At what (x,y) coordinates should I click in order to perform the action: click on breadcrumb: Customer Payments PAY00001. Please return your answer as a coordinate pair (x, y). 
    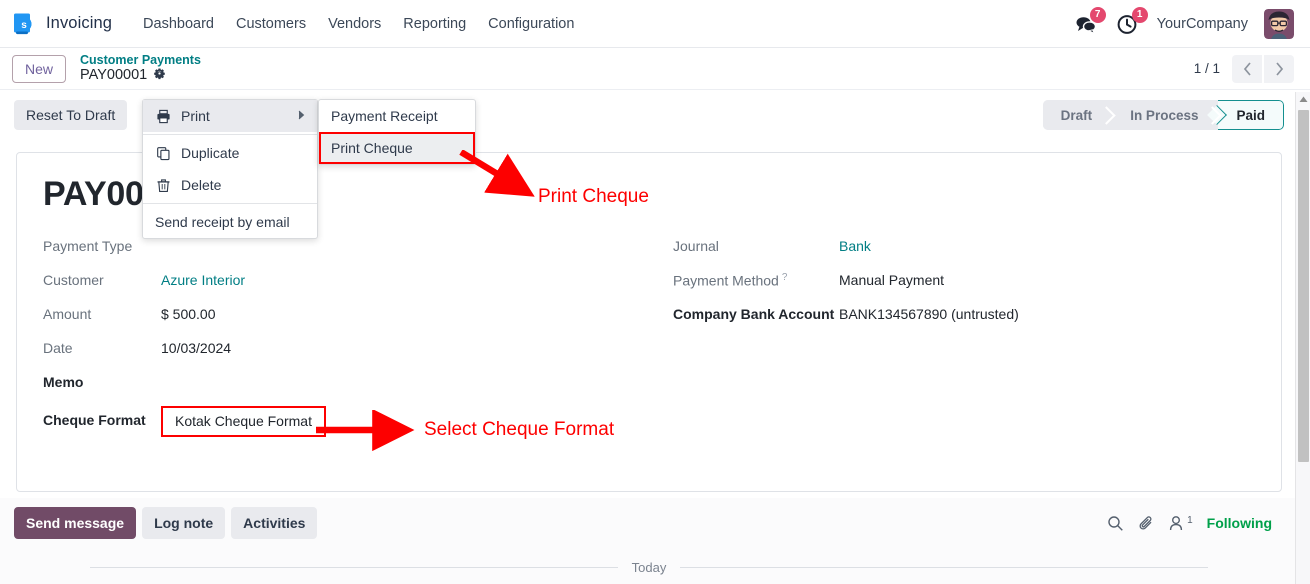
    Looking at the image, I should click on (140, 68).